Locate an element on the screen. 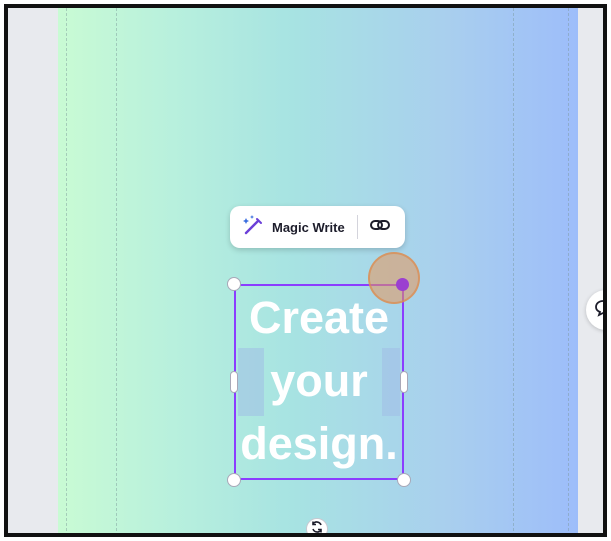 Image resolution: width=611 pixels, height=541 pixels. rotate-button is located at coordinates (317, 526).